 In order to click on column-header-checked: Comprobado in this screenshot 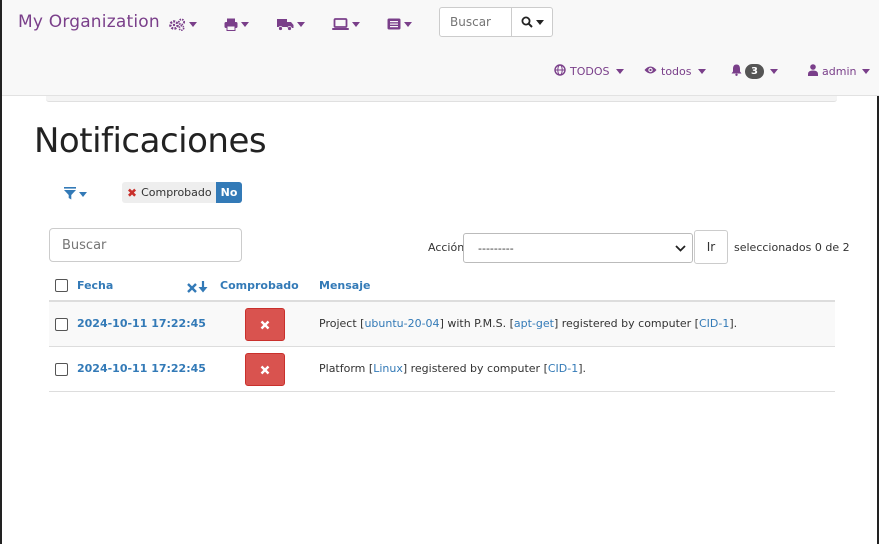, I will do `click(259, 285)`.